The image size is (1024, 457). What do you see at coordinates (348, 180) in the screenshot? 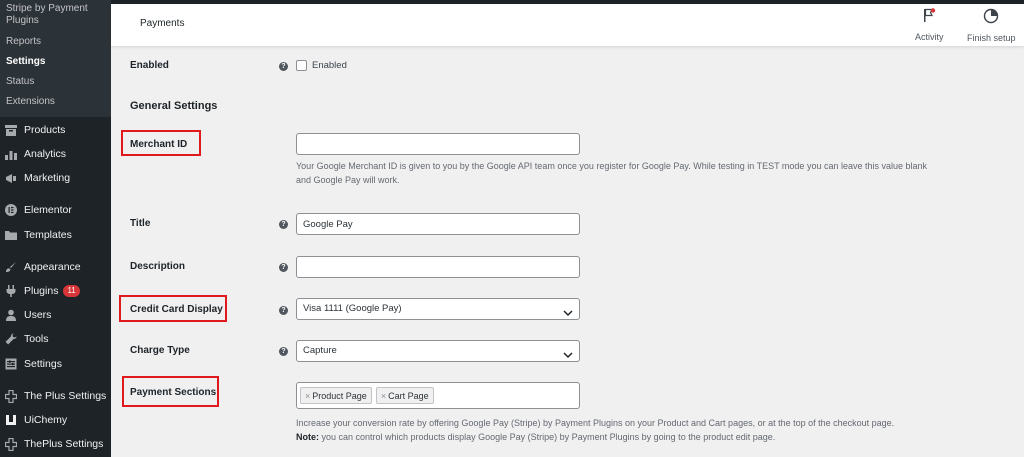
I see `merchant-id-desc-line-2: and Google Pay will work.` at bounding box center [348, 180].